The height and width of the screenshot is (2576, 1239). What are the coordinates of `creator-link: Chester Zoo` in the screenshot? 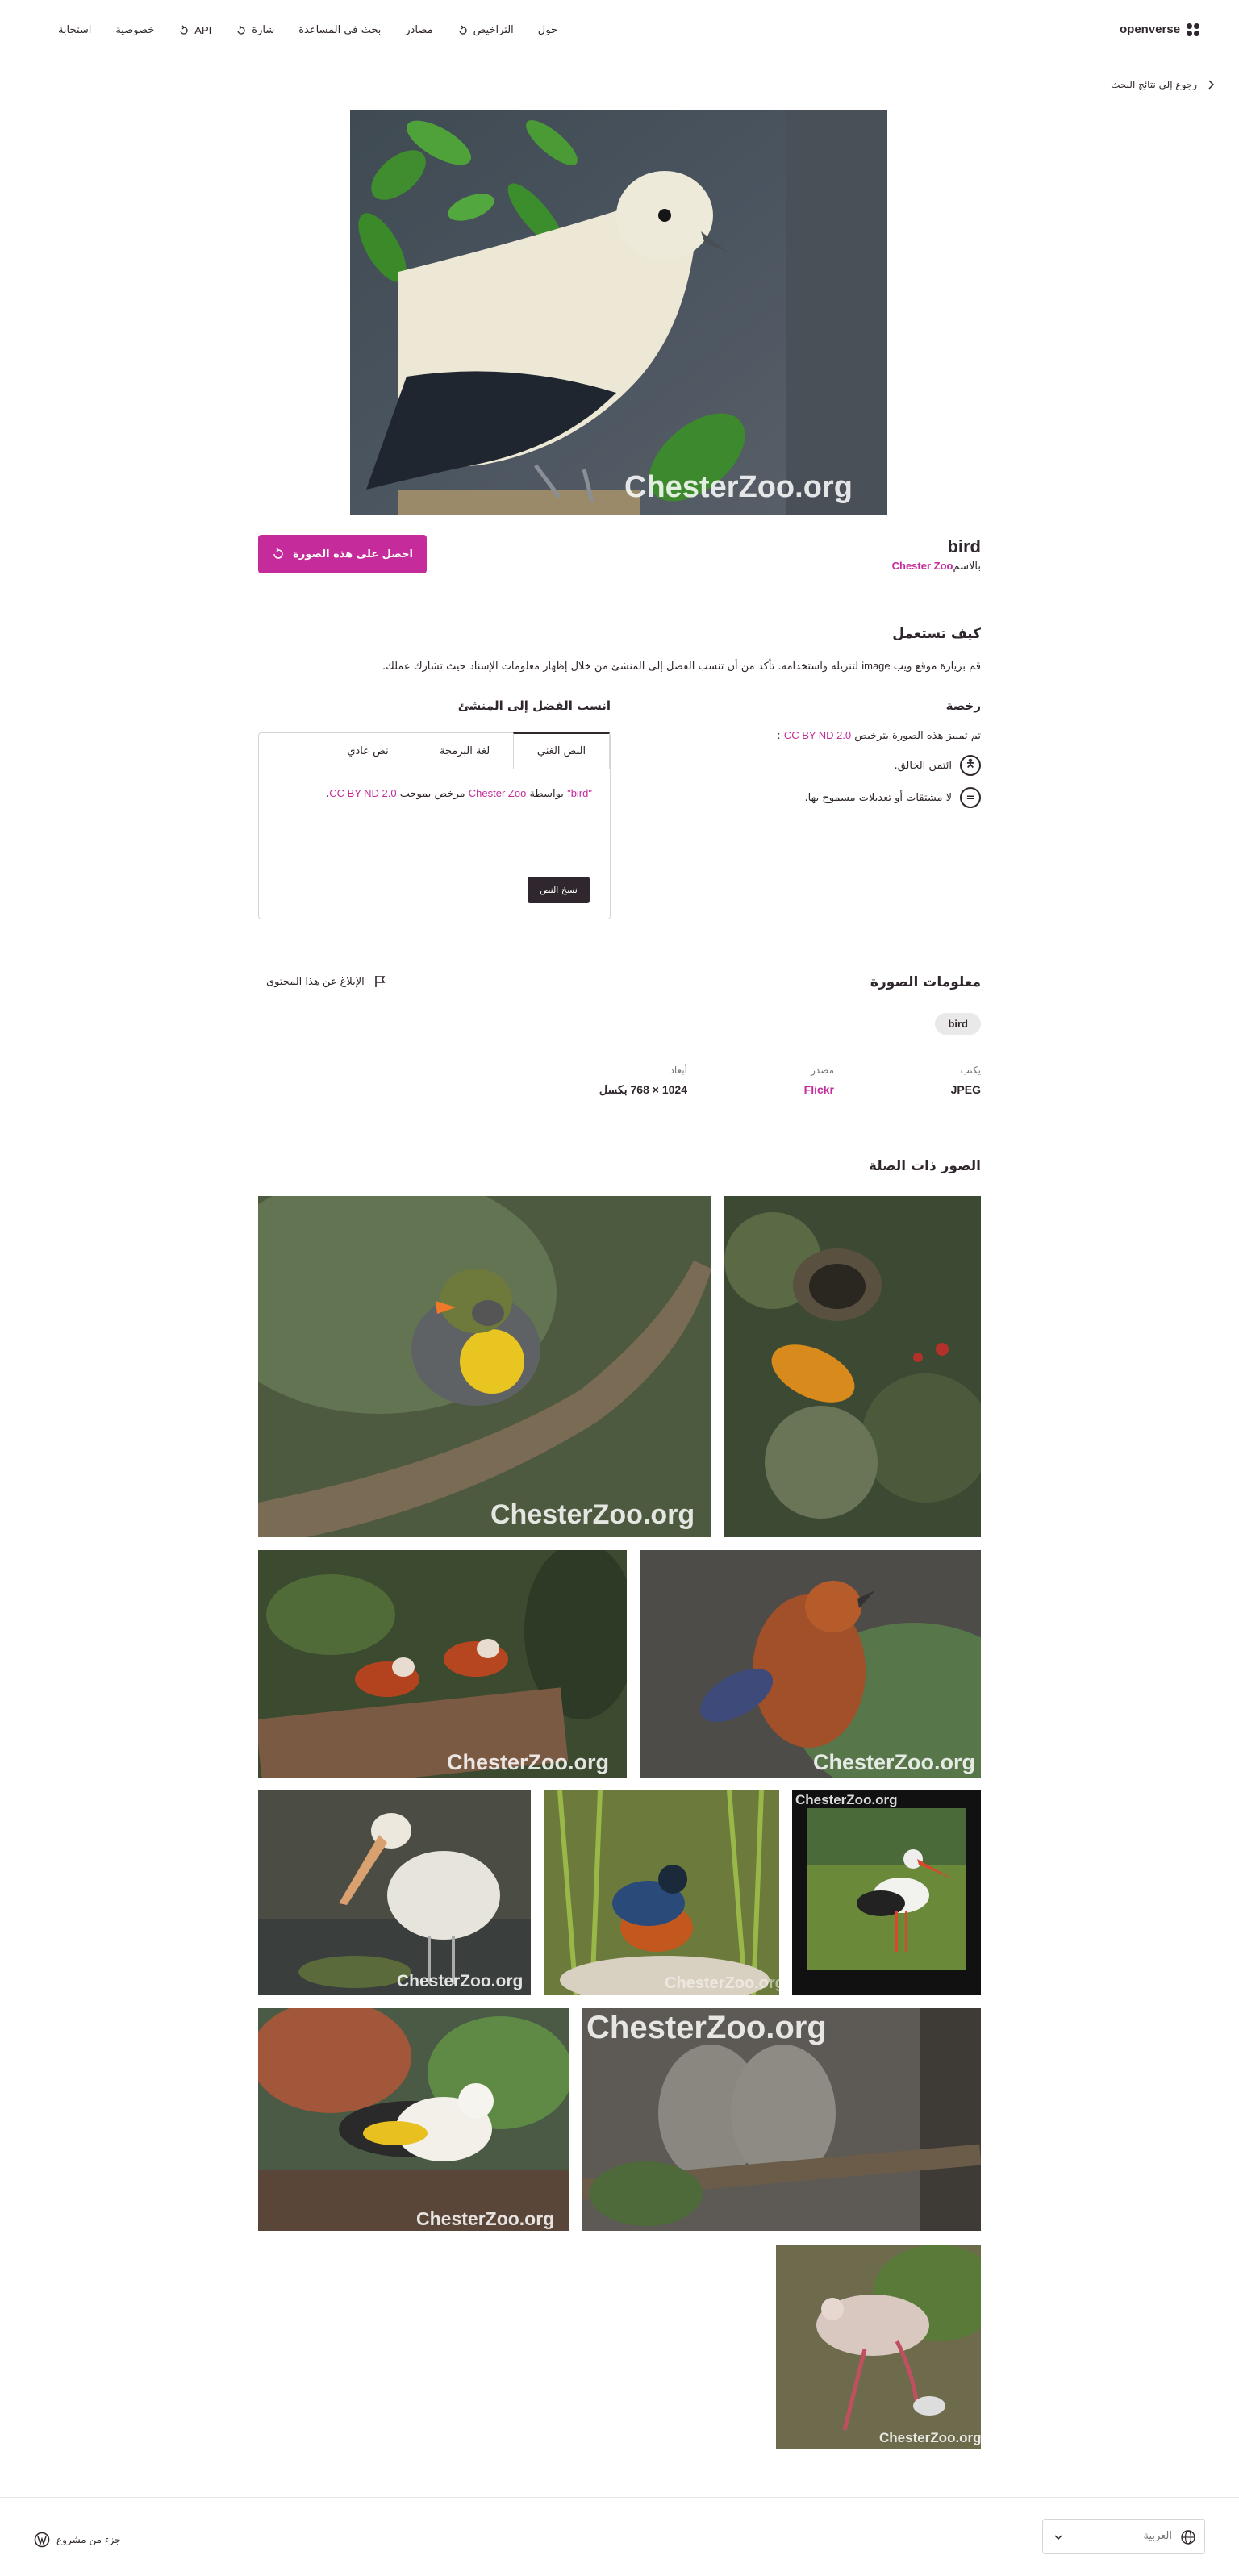 It's located at (922, 566).